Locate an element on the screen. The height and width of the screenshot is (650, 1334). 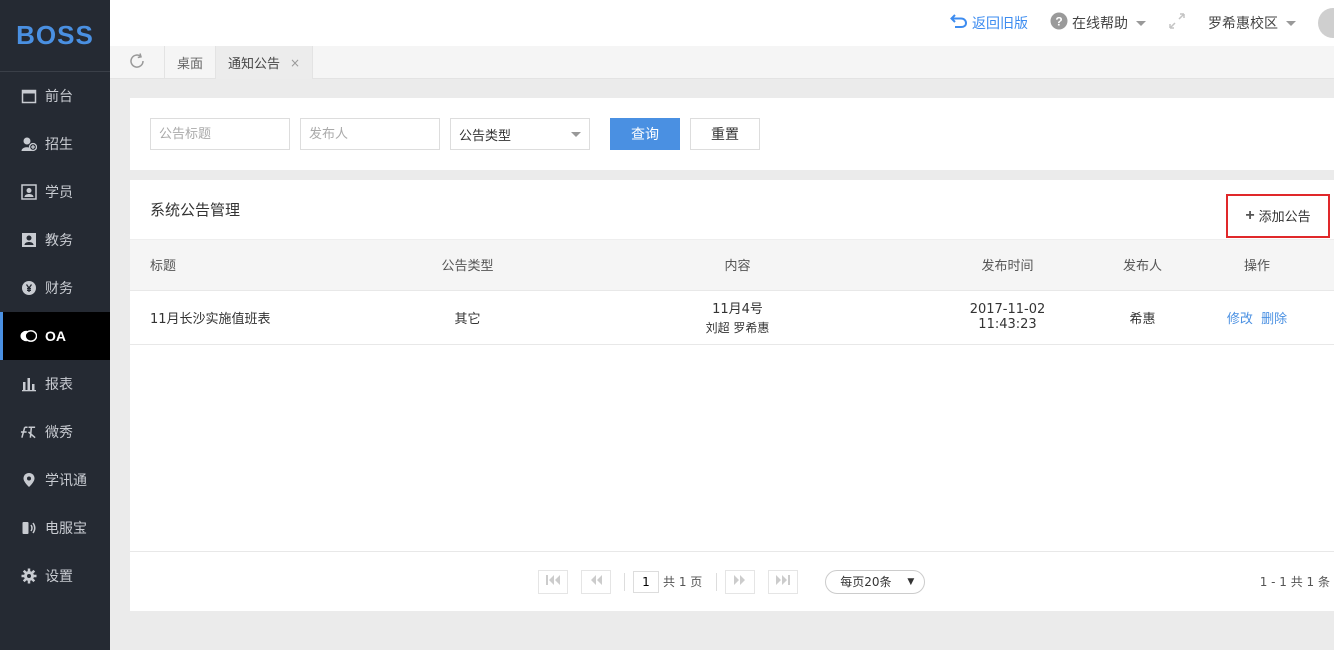
record-count: 1 - 1 共 1 条 is located at coordinates (1294, 582).